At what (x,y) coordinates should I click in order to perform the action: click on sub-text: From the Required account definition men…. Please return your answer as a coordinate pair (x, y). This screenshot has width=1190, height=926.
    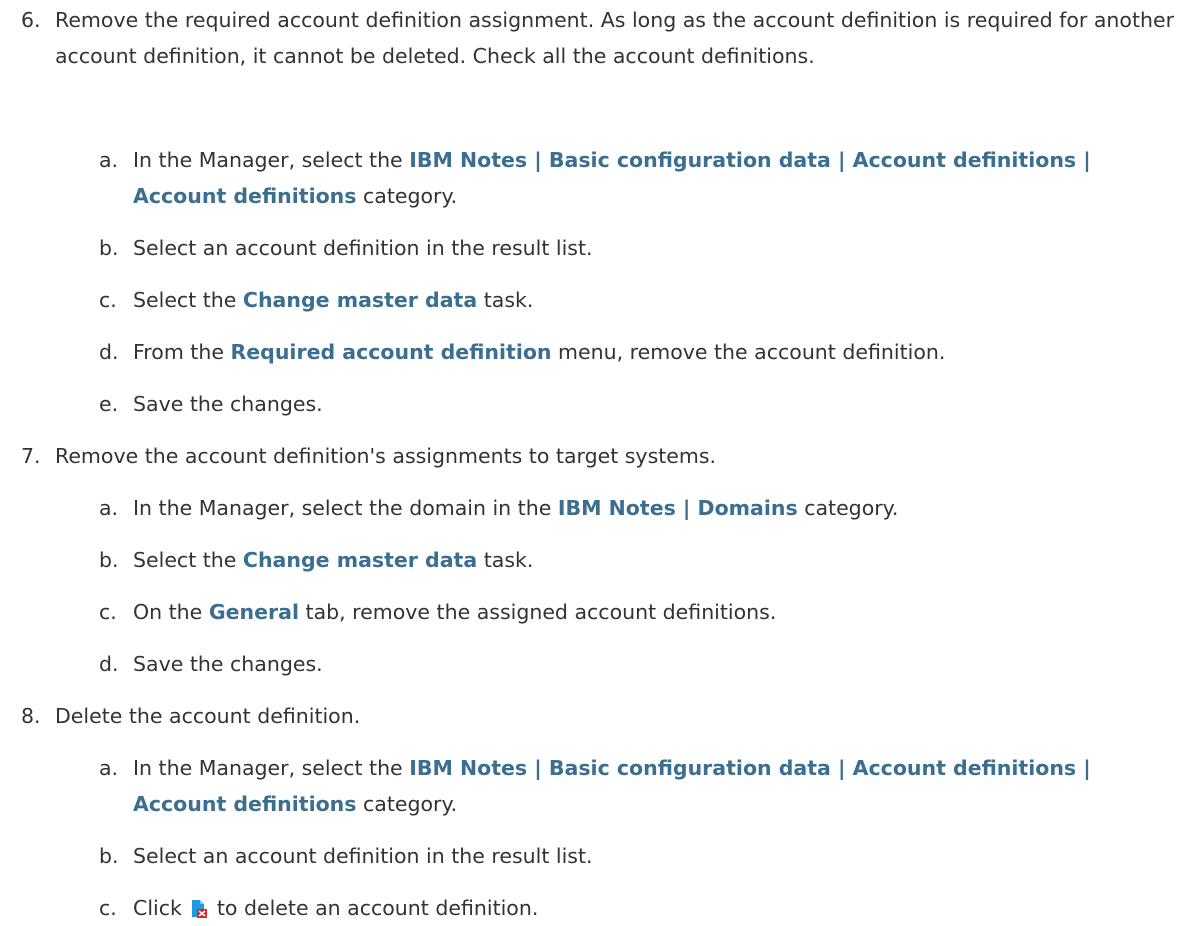
    Looking at the image, I should click on (658, 352).